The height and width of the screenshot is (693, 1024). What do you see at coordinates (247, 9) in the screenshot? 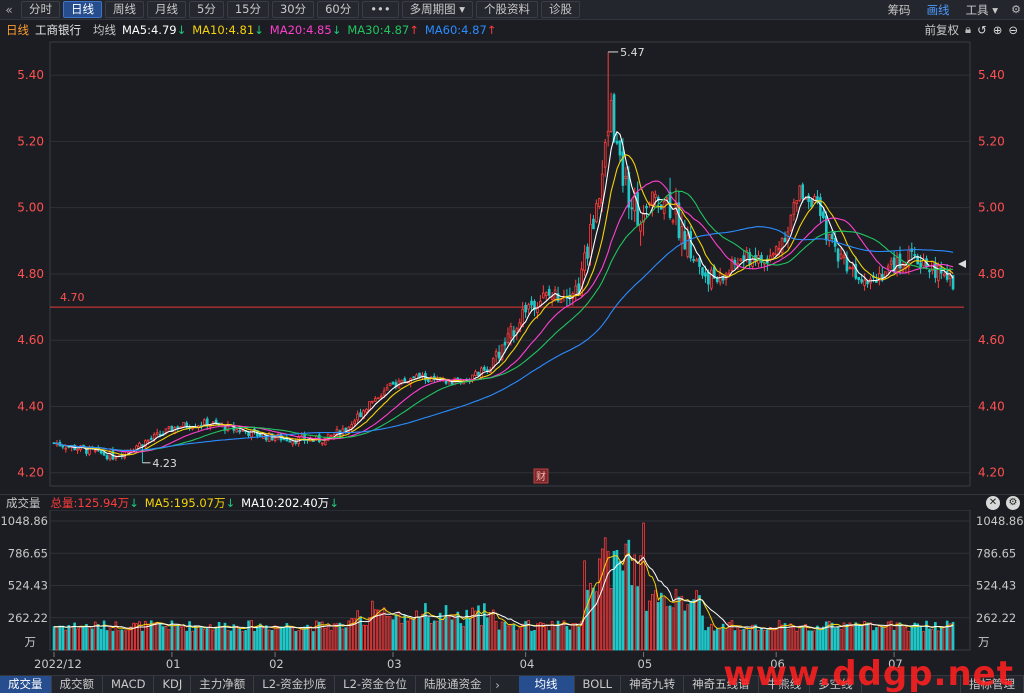
I see `period-button-15min: 15分` at bounding box center [247, 9].